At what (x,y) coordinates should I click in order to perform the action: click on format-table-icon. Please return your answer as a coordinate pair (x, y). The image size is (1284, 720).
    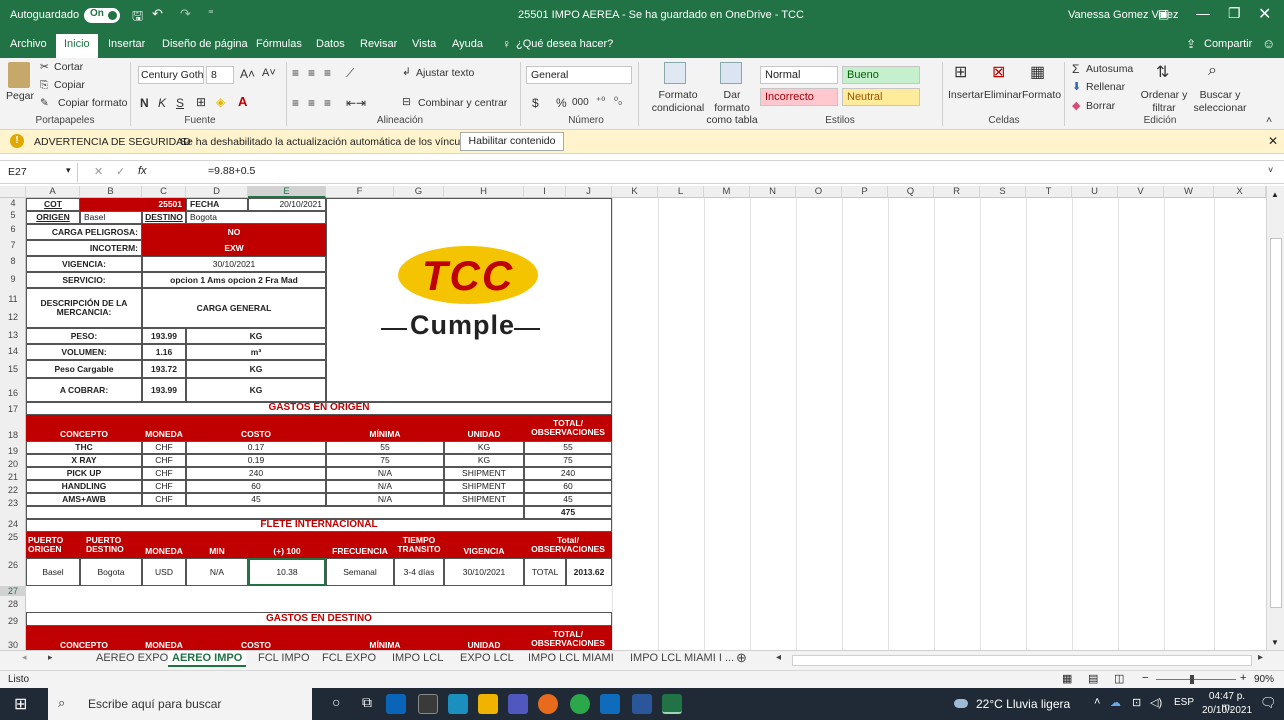
    Looking at the image, I should click on (731, 73).